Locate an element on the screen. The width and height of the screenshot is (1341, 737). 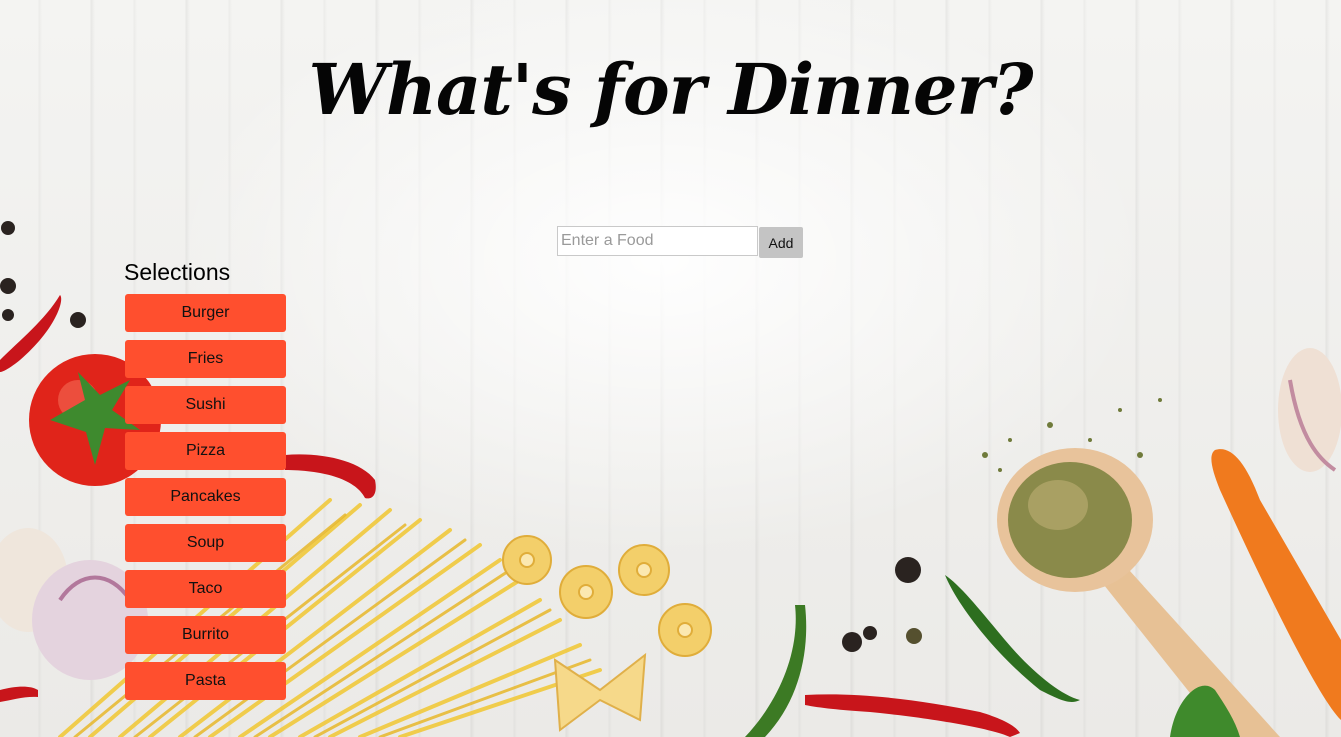
selection-item-burger: Burger is located at coordinates (205, 313).